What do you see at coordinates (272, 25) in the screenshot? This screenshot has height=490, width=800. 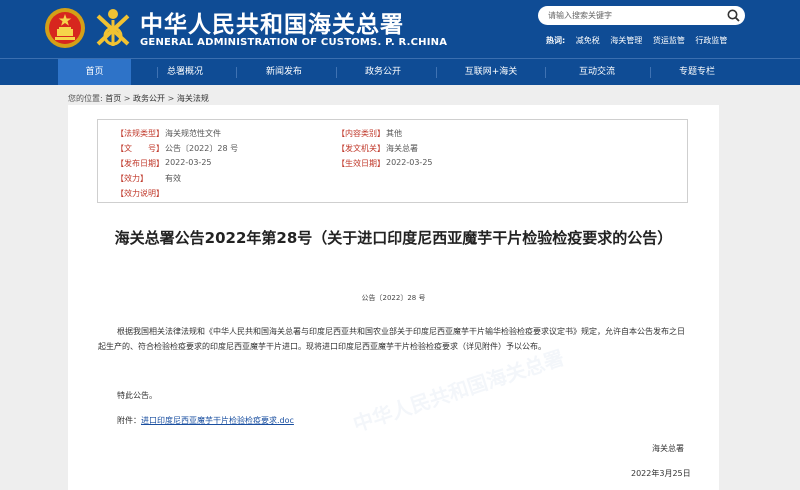 I see `site-title: 中华人民共和国海关总署` at bounding box center [272, 25].